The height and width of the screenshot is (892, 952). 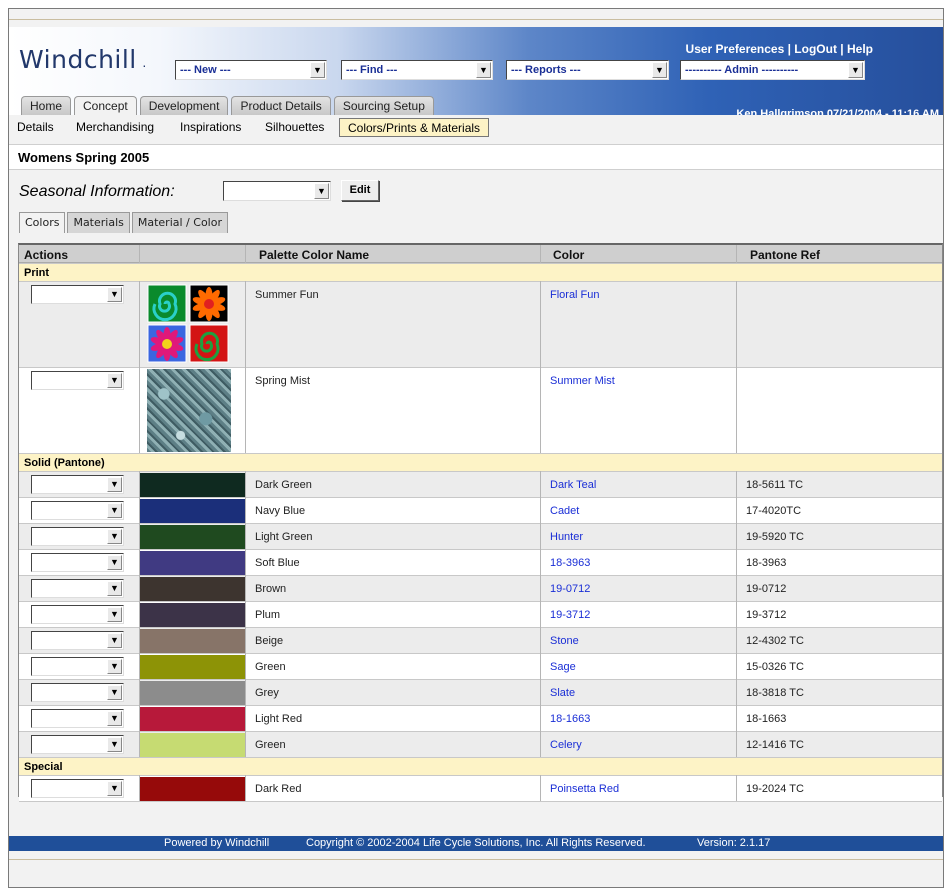 I want to click on find-menu-select: --- Find --- ▼, so click(x=417, y=70).